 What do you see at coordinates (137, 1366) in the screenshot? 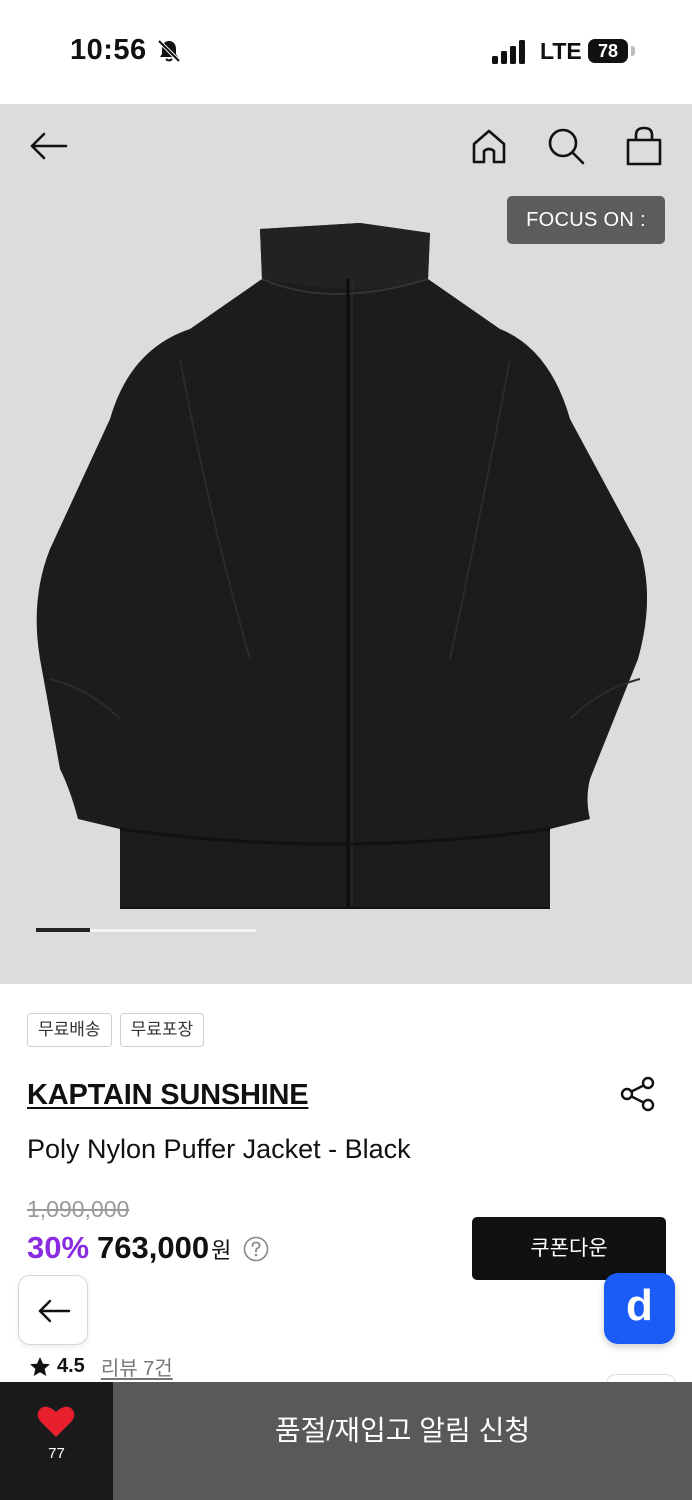
I see `review-count-link: 리뷰 7건` at bounding box center [137, 1366].